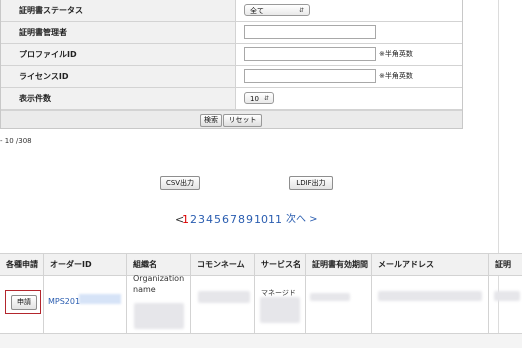 The height and width of the screenshot is (348, 522). What do you see at coordinates (241, 220) in the screenshot?
I see `page-link-8: 8` at bounding box center [241, 220].